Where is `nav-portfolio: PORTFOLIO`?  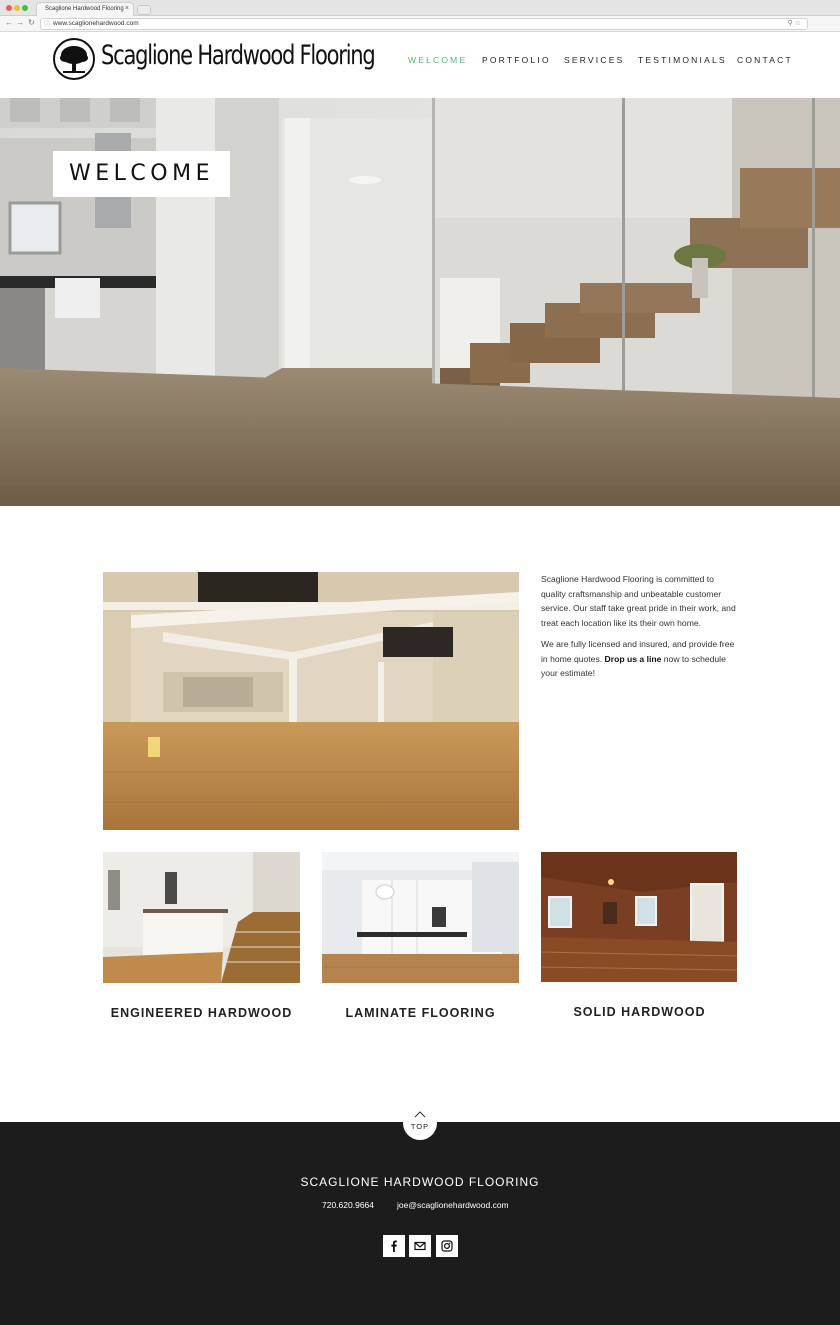 nav-portfolio: PORTFOLIO is located at coordinates (516, 60).